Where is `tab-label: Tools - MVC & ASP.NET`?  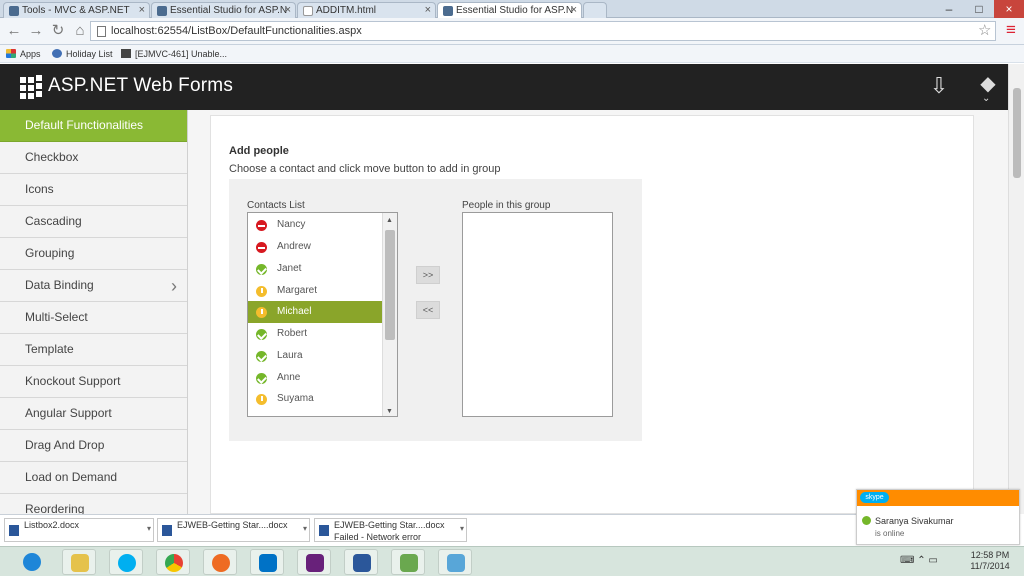 tab-label: Tools - MVC & ASP.NET is located at coordinates (76, 10).